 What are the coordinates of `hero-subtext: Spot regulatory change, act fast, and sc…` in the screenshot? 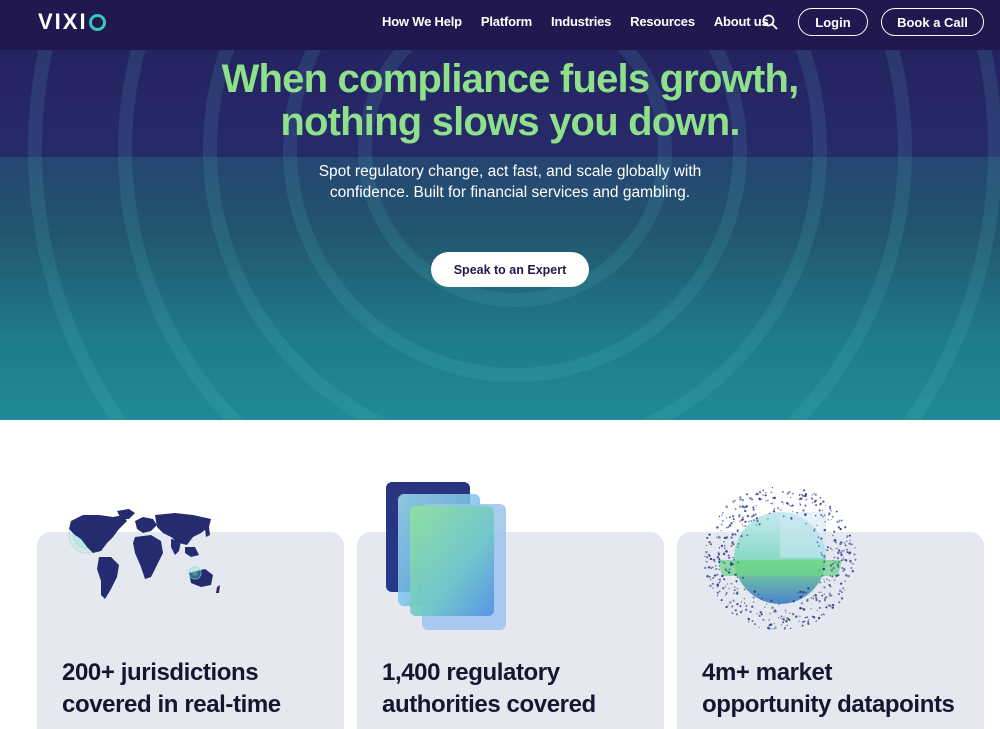 It's located at (510, 182).